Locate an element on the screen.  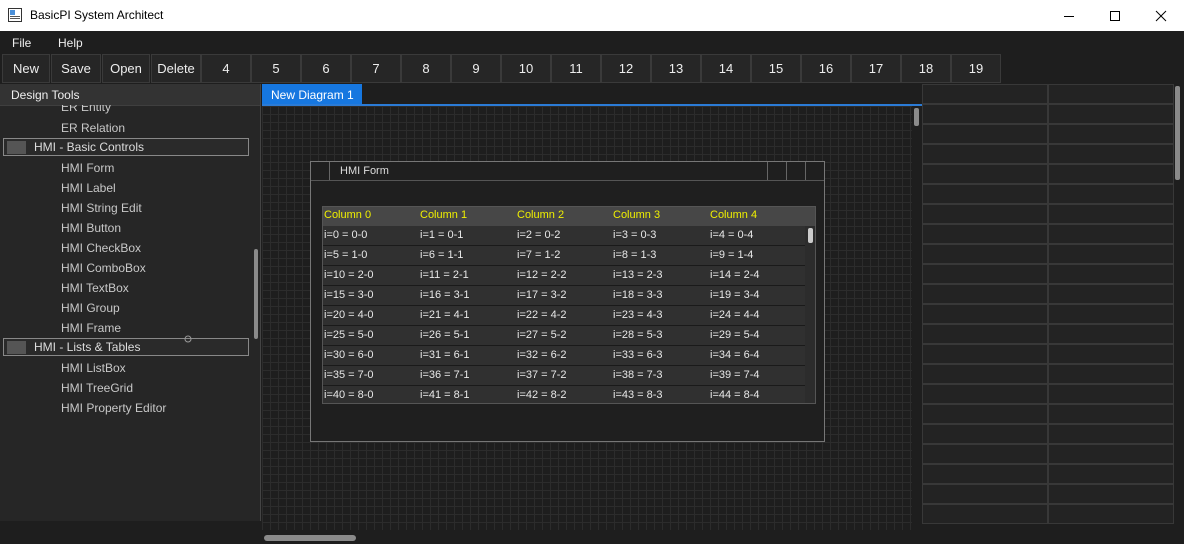
toolbar-button-12: 12 is located at coordinates (626, 68).